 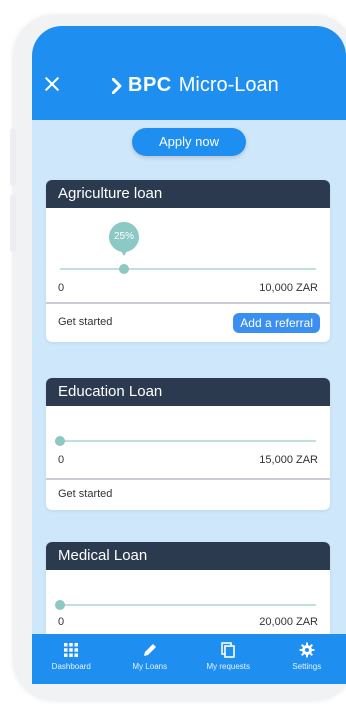 I want to click on loan-card-footer: Get started Add a referral, so click(x=188, y=323).